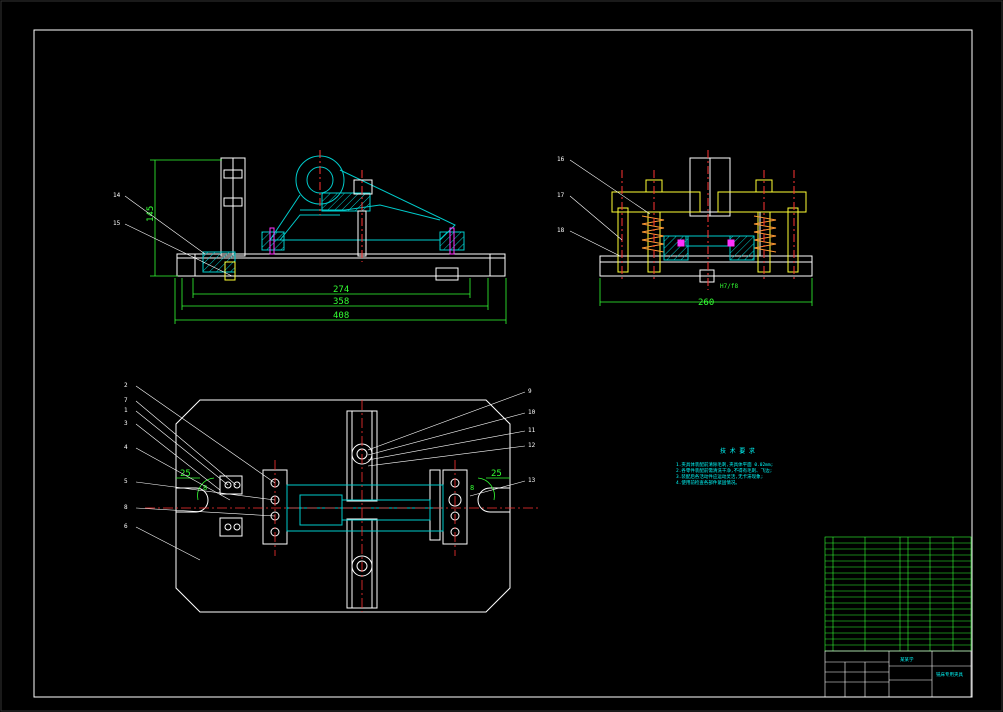 Image resolution: width=1003 pixels, height=712 pixels. Describe the element at coordinates (341, 290) in the screenshot. I see `dim-front-w1: 274` at that location.